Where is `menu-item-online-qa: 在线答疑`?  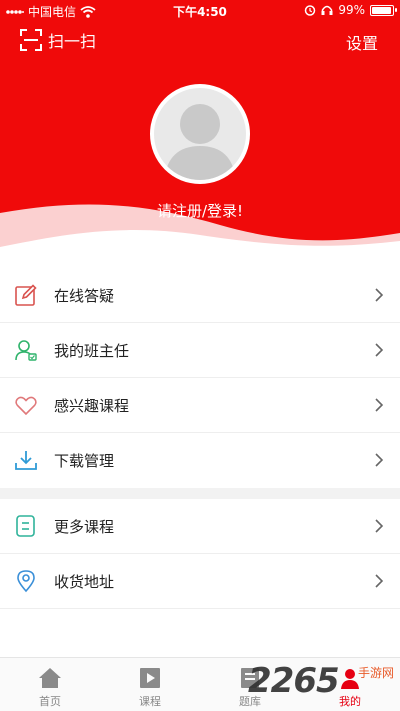 menu-item-online-qa: 在线答疑 is located at coordinates (200, 295).